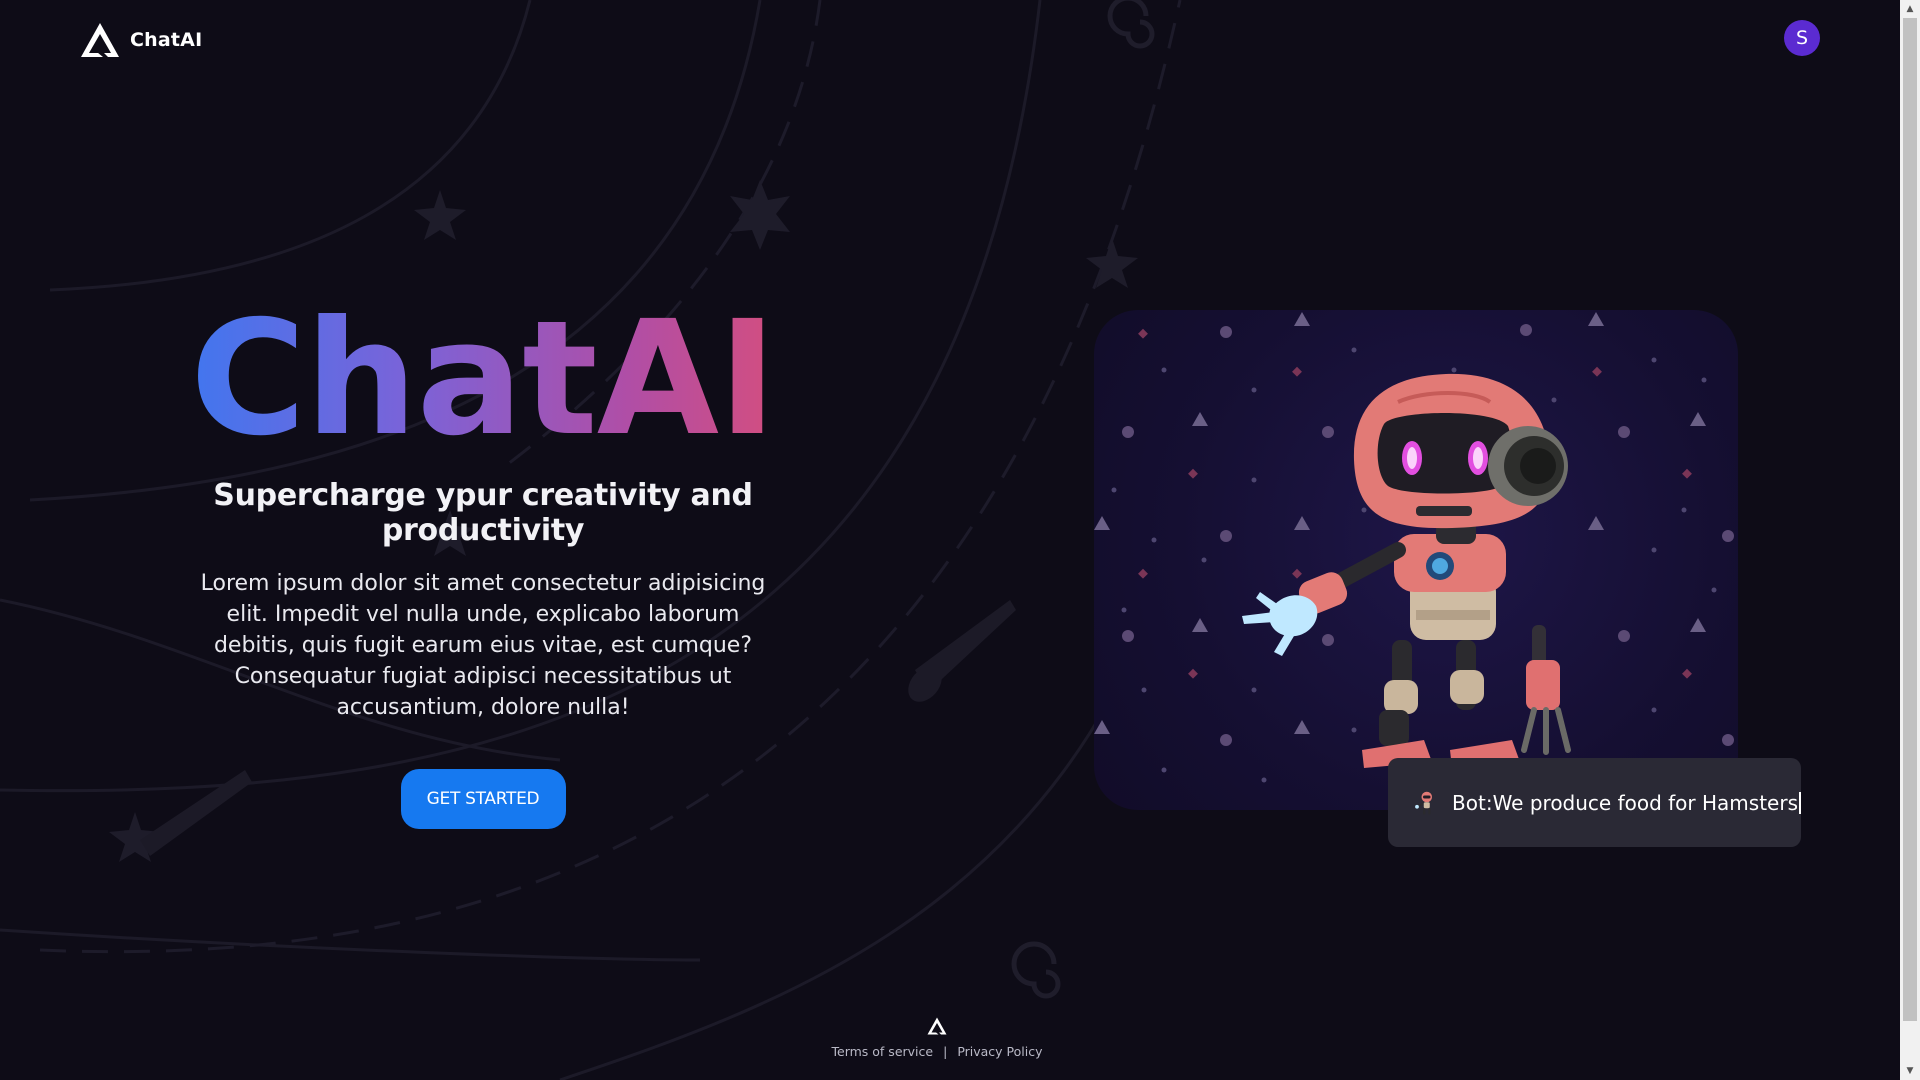  I want to click on chat-message-text: Bot:We produce food for Hamsters, so click(1626, 803).